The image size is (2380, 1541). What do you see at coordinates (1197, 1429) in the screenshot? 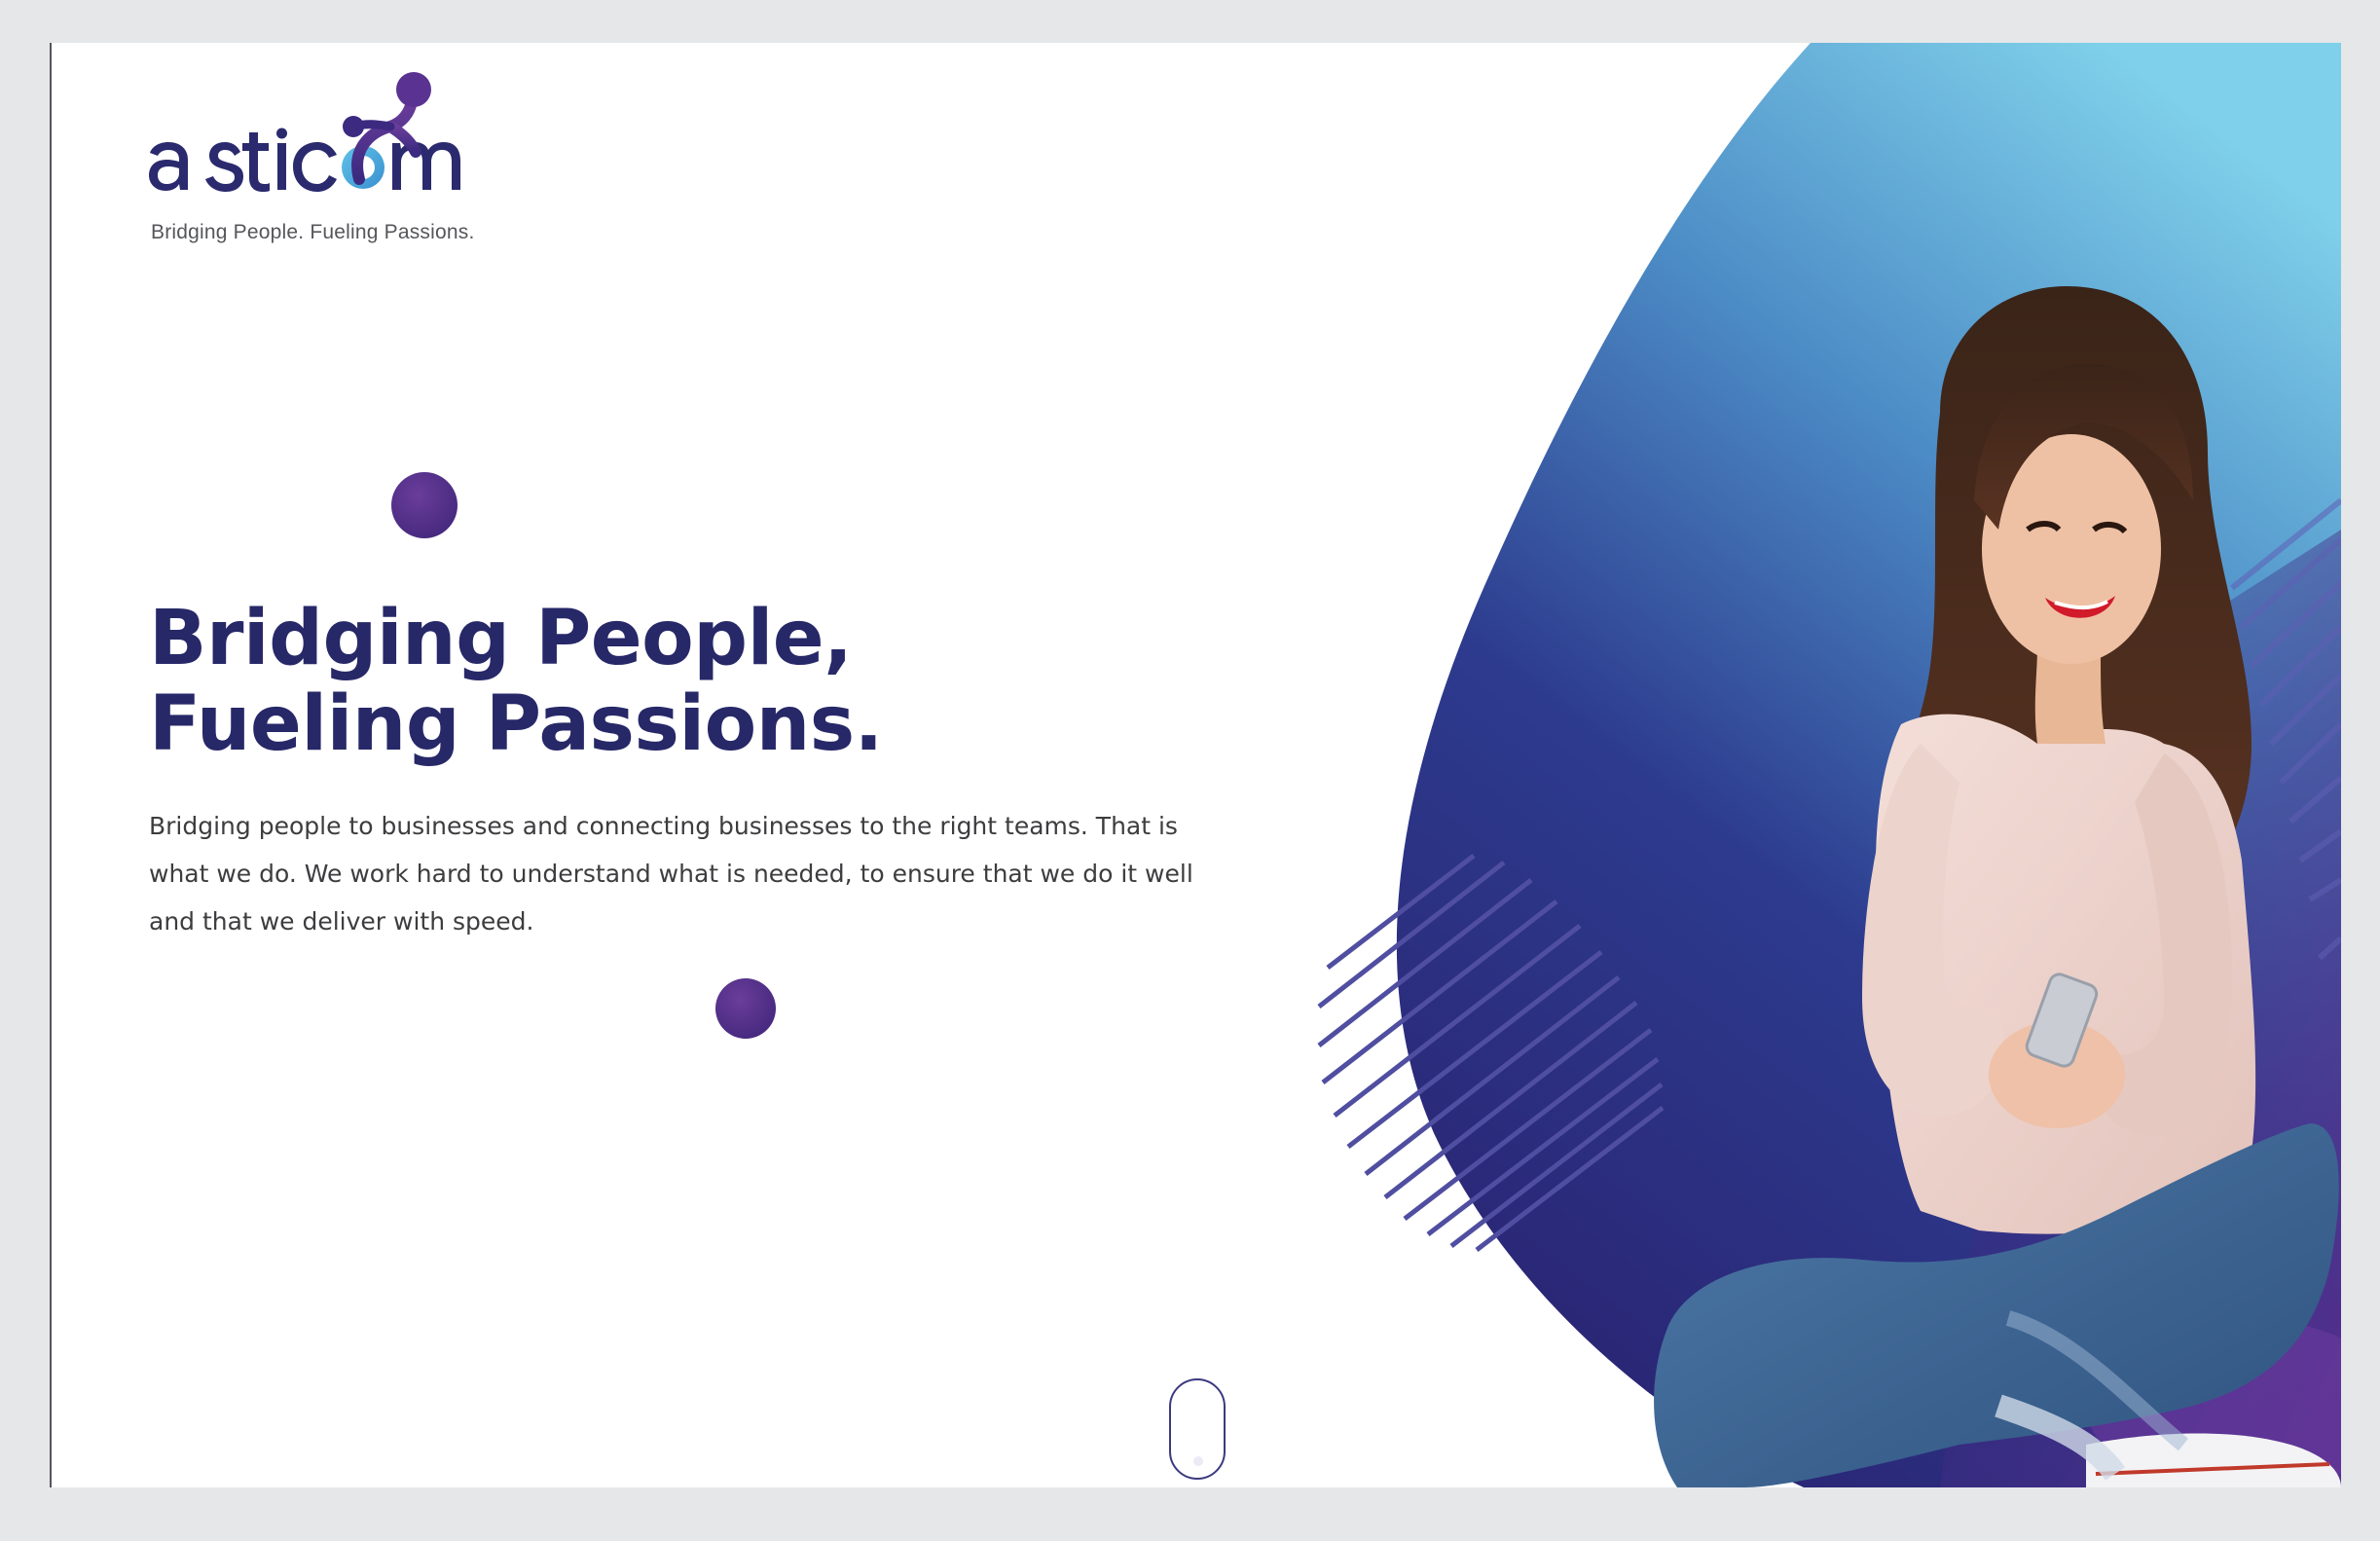
I see `scroll-mouse-icon` at bounding box center [1197, 1429].